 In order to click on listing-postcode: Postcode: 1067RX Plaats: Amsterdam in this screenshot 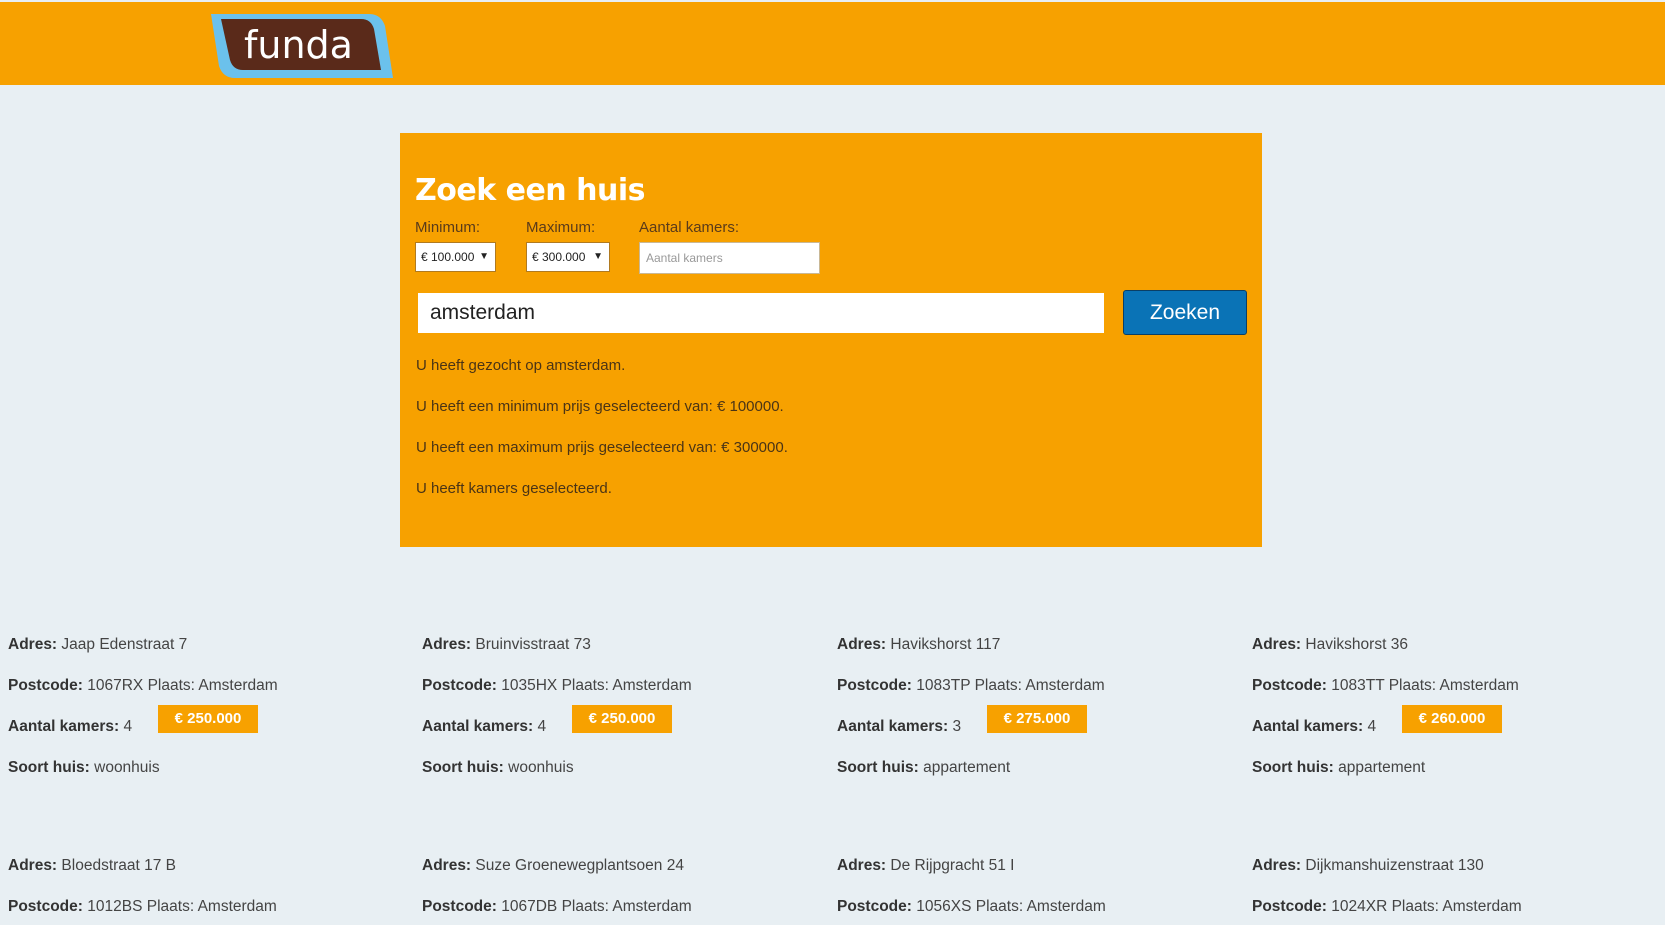, I will do `click(143, 685)`.